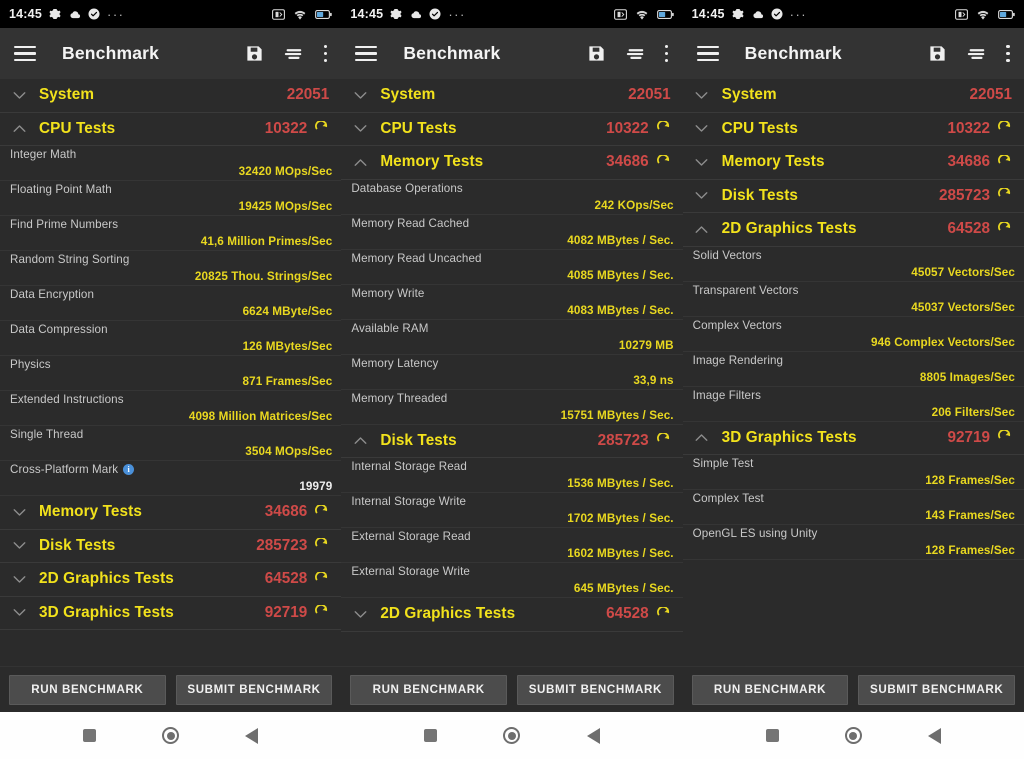 The height and width of the screenshot is (759, 1024). I want to click on test-row: Memory Read Cached 4082 MBytes / Sec., so click(512, 232).